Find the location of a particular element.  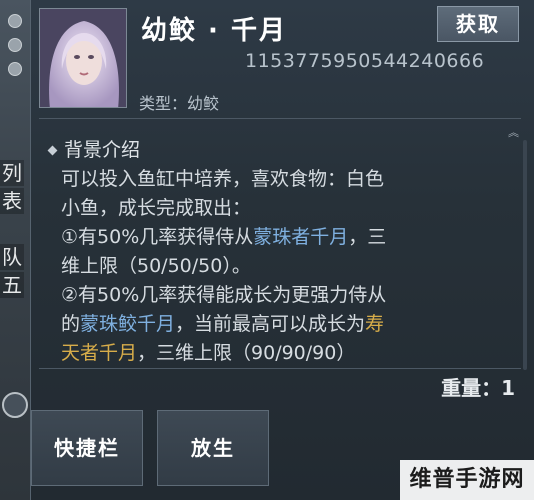

description-line: ②有50%几率获得能成长为更强力侍从 is located at coordinates (224, 295).